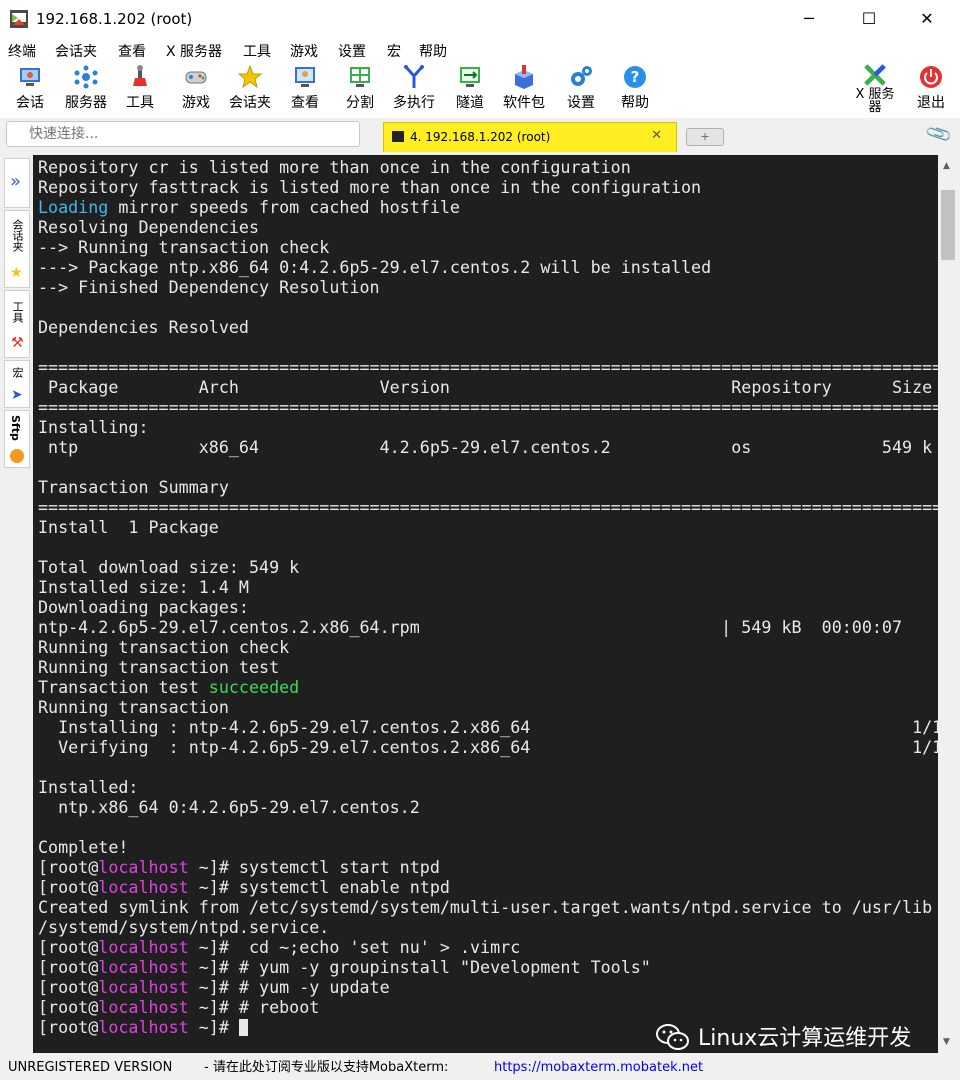  I want to click on toolbar-session-button: 会话, so click(30, 88).